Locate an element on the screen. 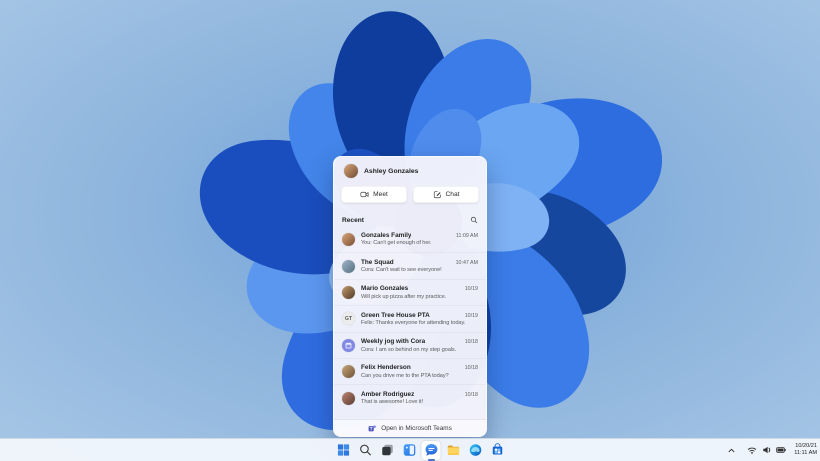 This screenshot has width=820, height=461. flyout-actions: Meet Chat is located at coordinates (410, 196).